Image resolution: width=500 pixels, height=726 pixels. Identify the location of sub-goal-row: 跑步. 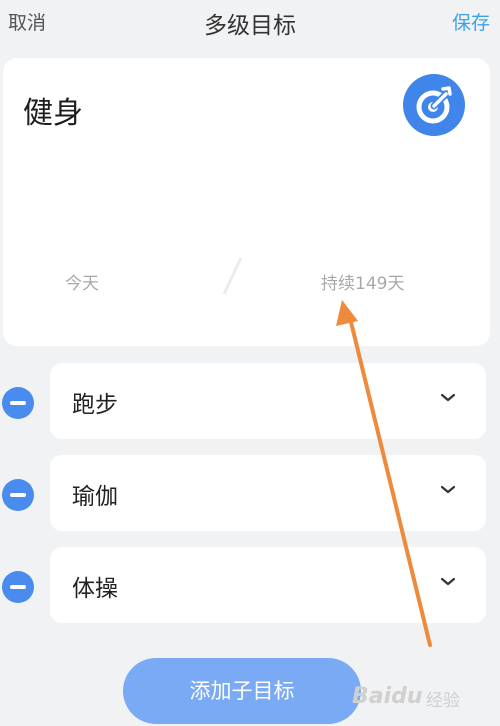
(250, 403).